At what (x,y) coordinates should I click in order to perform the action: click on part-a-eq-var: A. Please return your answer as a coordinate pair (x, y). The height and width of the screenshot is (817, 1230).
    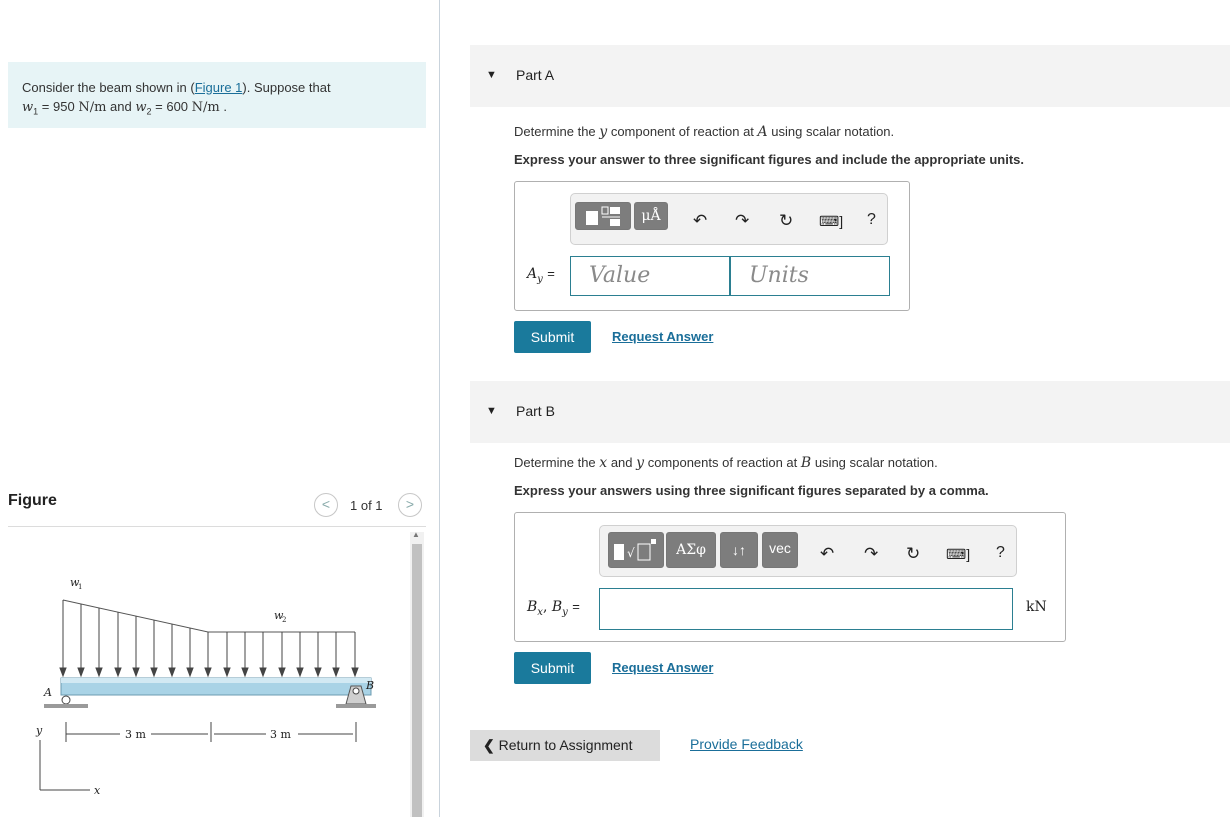
    Looking at the image, I should click on (532, 274).